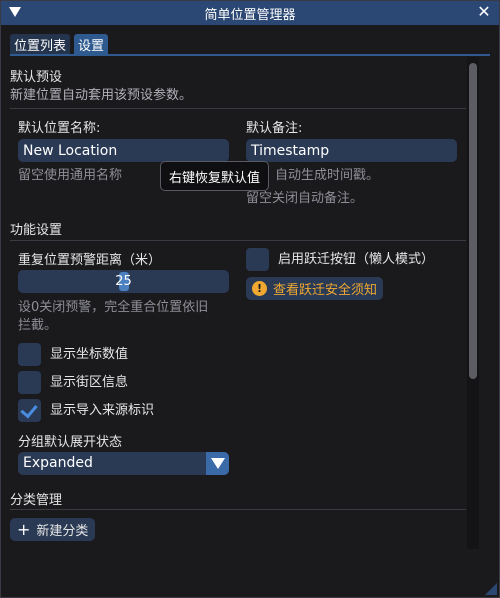  I want to click on add-category-button: + 新建分类, so click(53, 529).